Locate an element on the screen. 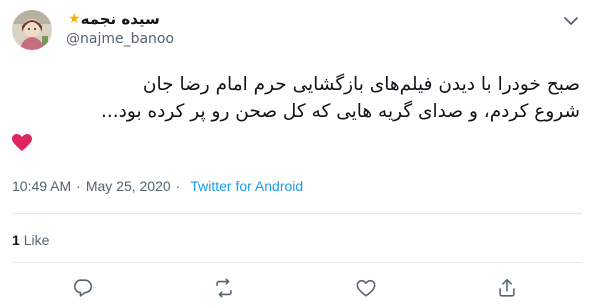 The image size is (594, 306). avatar is located at coordinates (32, 30).